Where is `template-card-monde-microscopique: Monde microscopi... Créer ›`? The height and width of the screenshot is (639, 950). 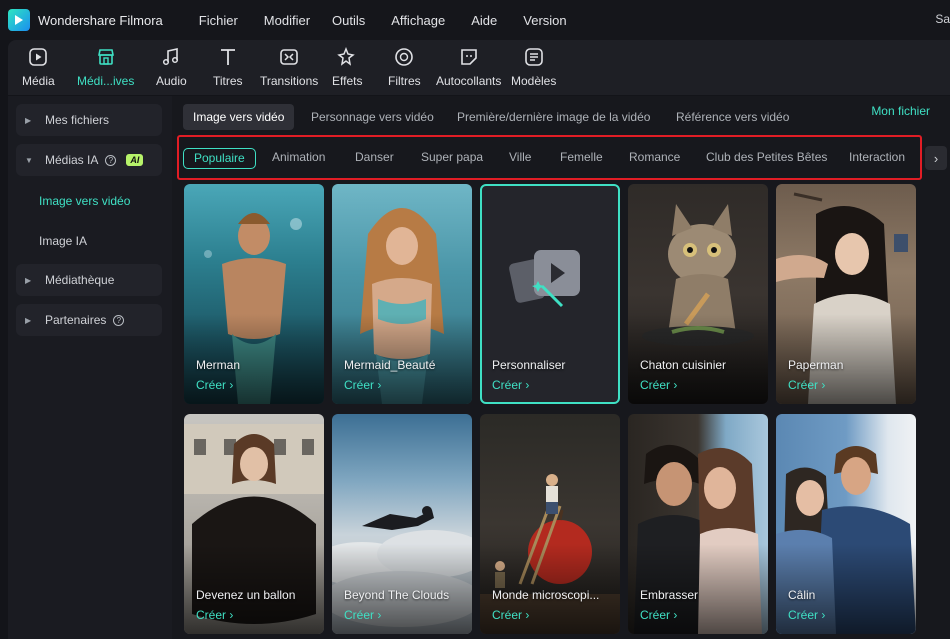 template-card-monde-microscopique: Monde microscopi... Créer › is located at coordinates (550, 524).